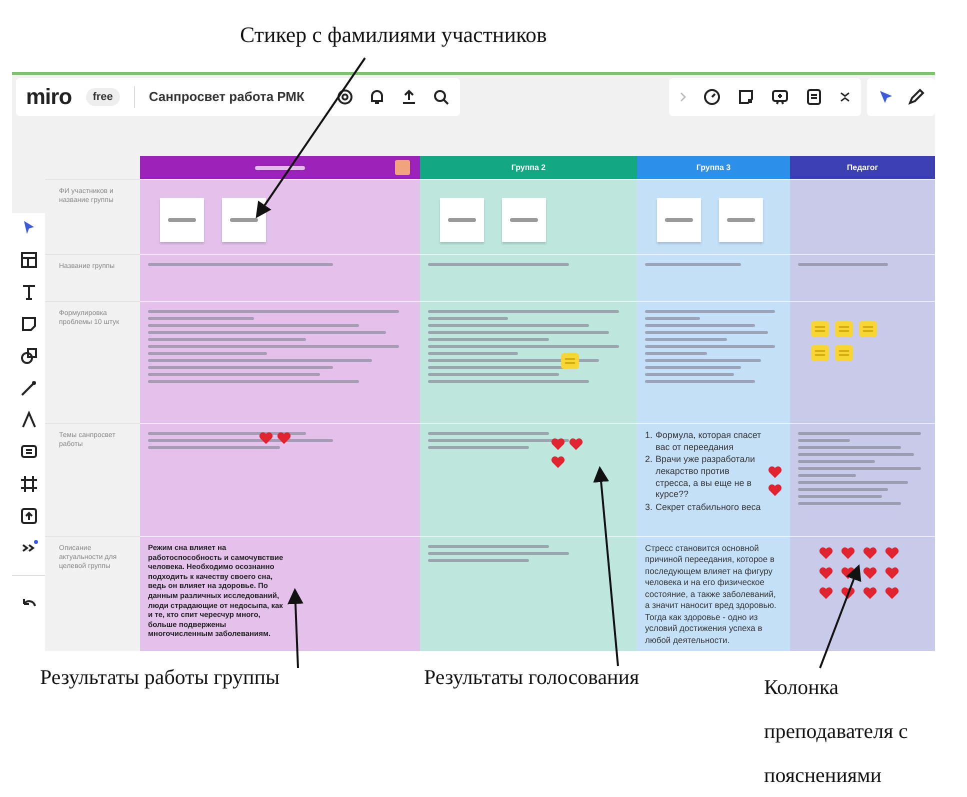 This screenshot has height=797, width=967. Describe the element at coordinates (29, 356) in the screenshot. I see `shapes-icon` at that location.